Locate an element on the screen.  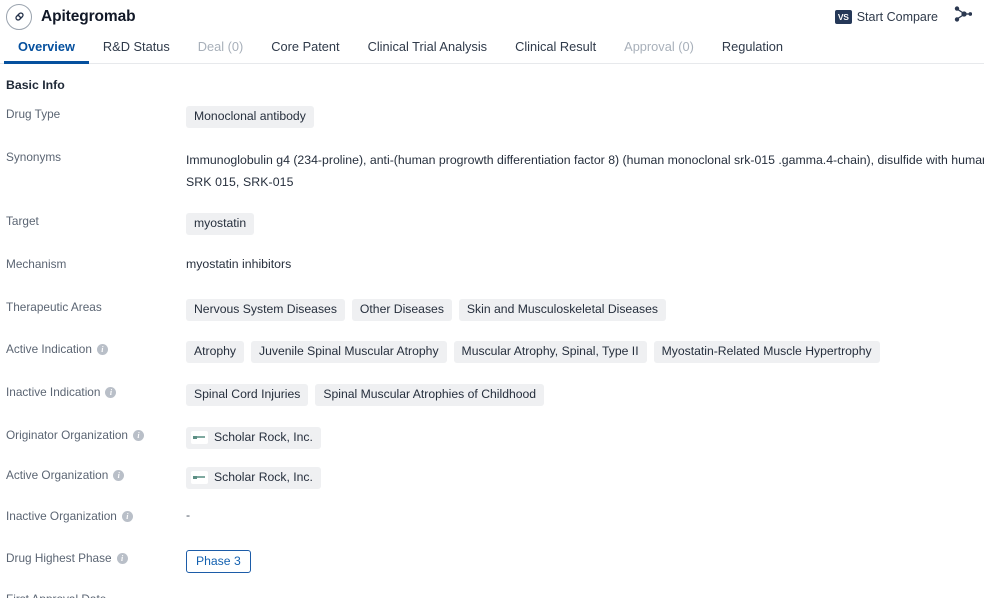
value-target: myostatin is located at coordinates (585, 224).